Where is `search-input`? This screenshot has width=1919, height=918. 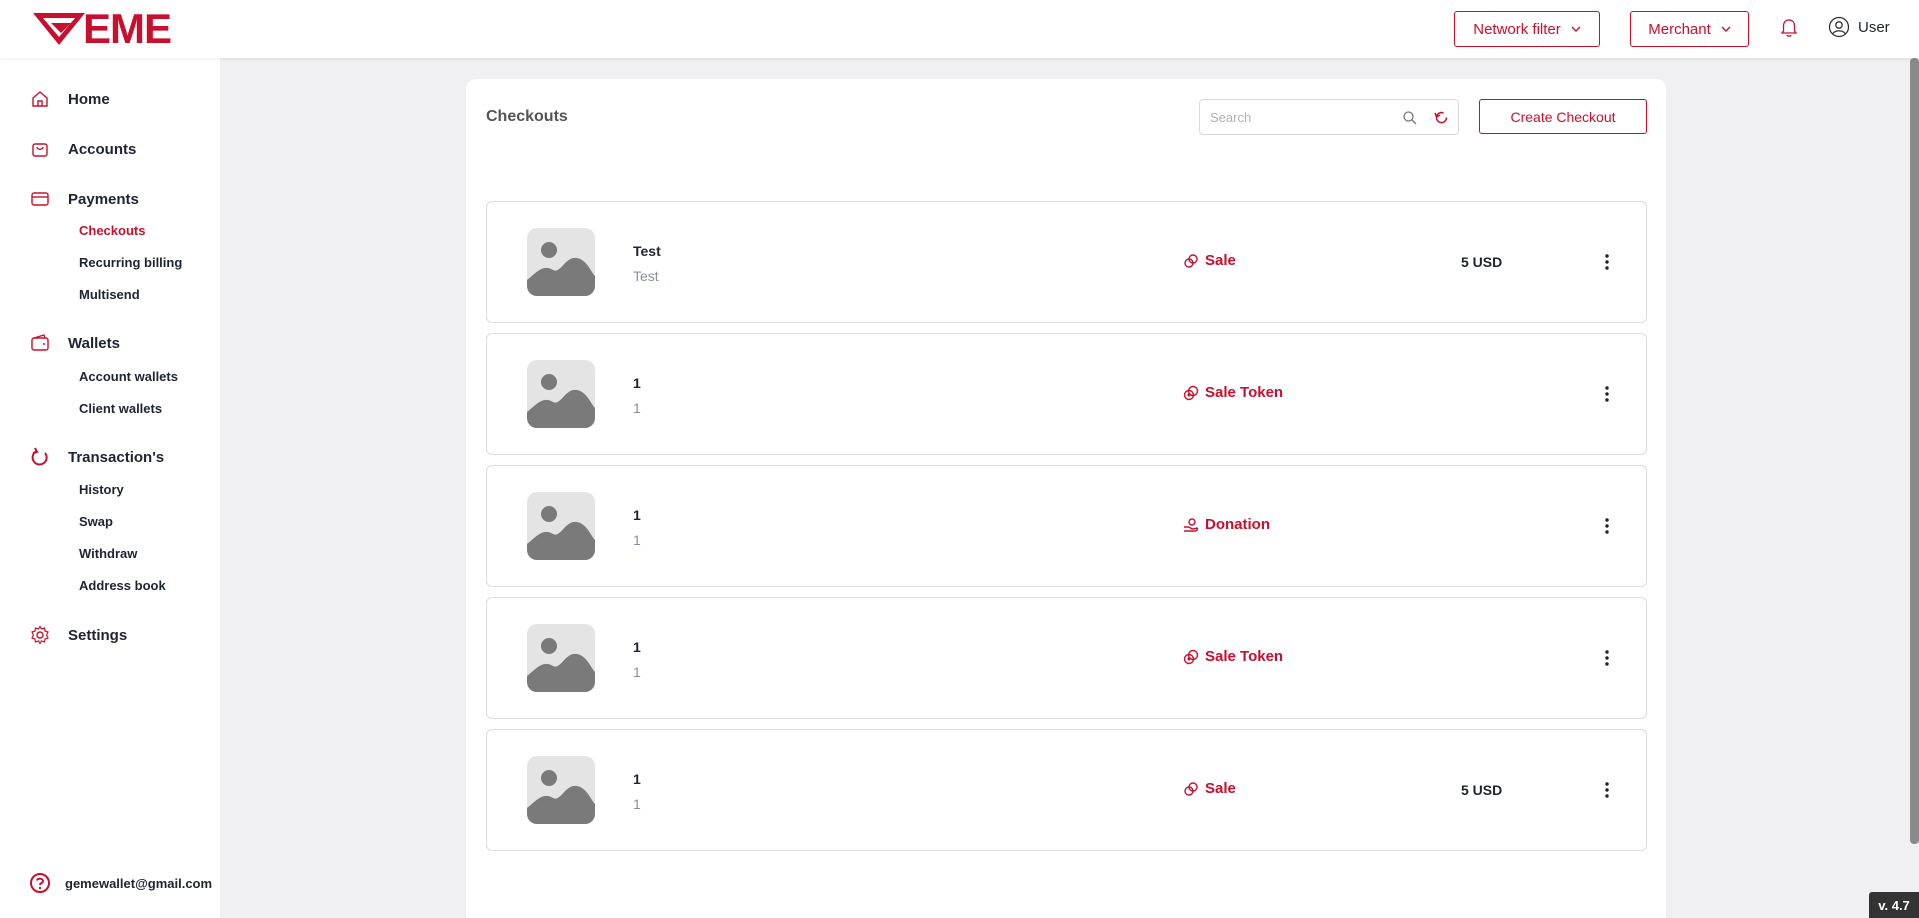 search-input is located at coordinates (1300, 117).